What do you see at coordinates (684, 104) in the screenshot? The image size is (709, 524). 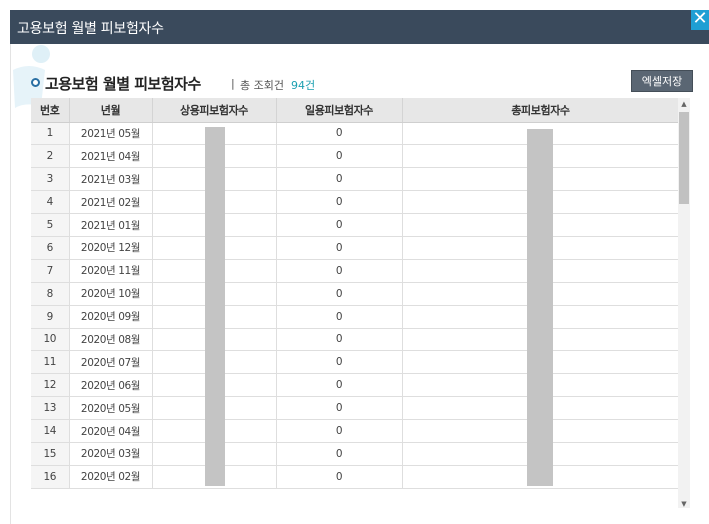 I see `scroll-up-arrow-icon: ▲` at bounding box center [684, 104].